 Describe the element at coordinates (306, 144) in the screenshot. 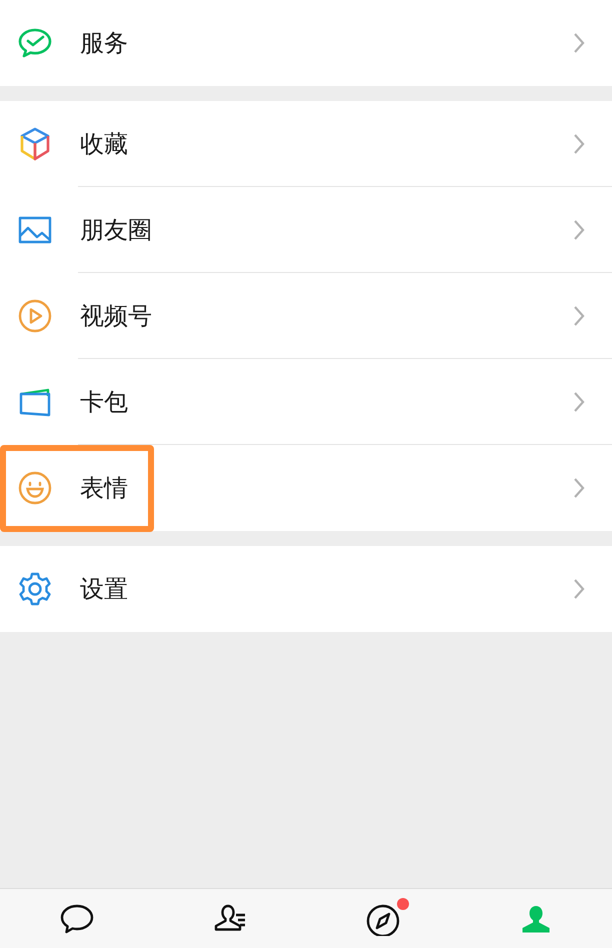

I see `menu-item: 收藏` at that location.